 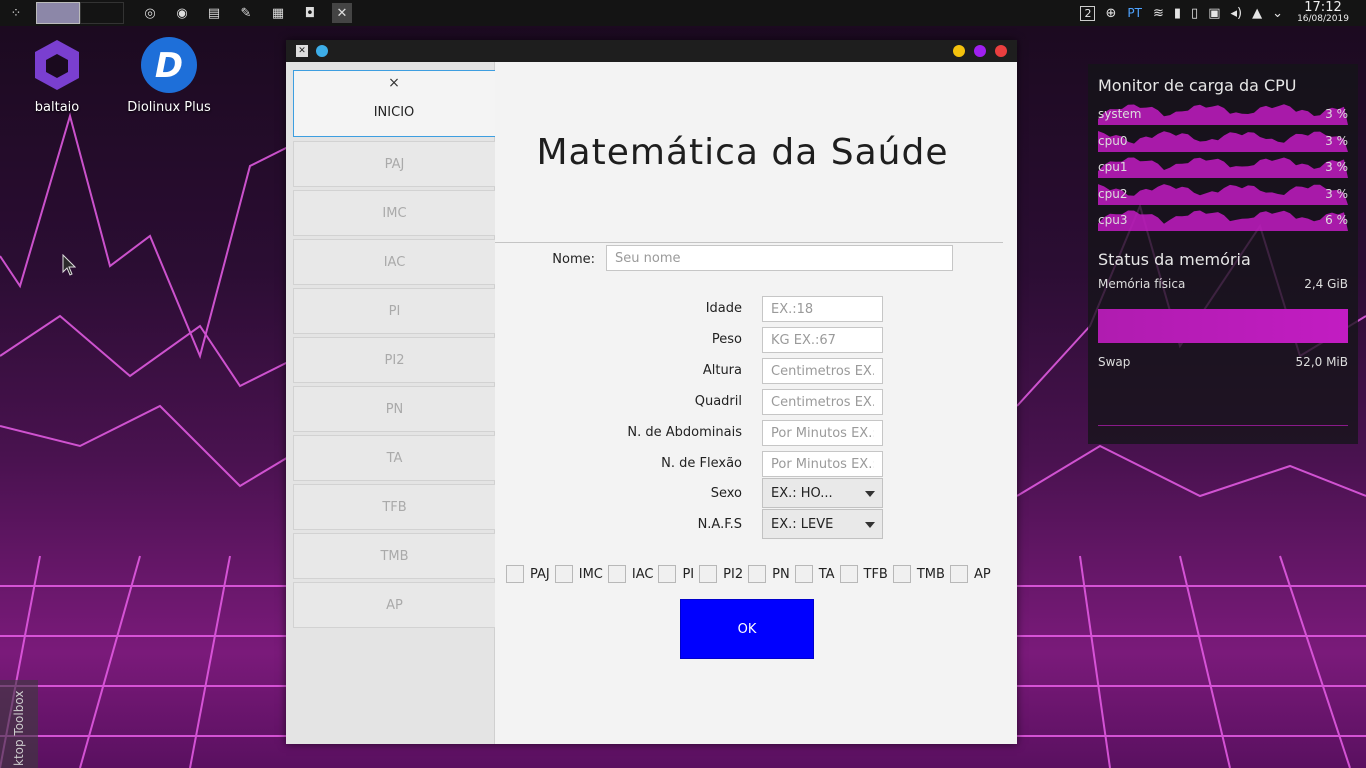 What do you see at coordinates (1177, 13) in the screenshot?
I see `battery-icon: ▮` at bounding box center [1177, 13].